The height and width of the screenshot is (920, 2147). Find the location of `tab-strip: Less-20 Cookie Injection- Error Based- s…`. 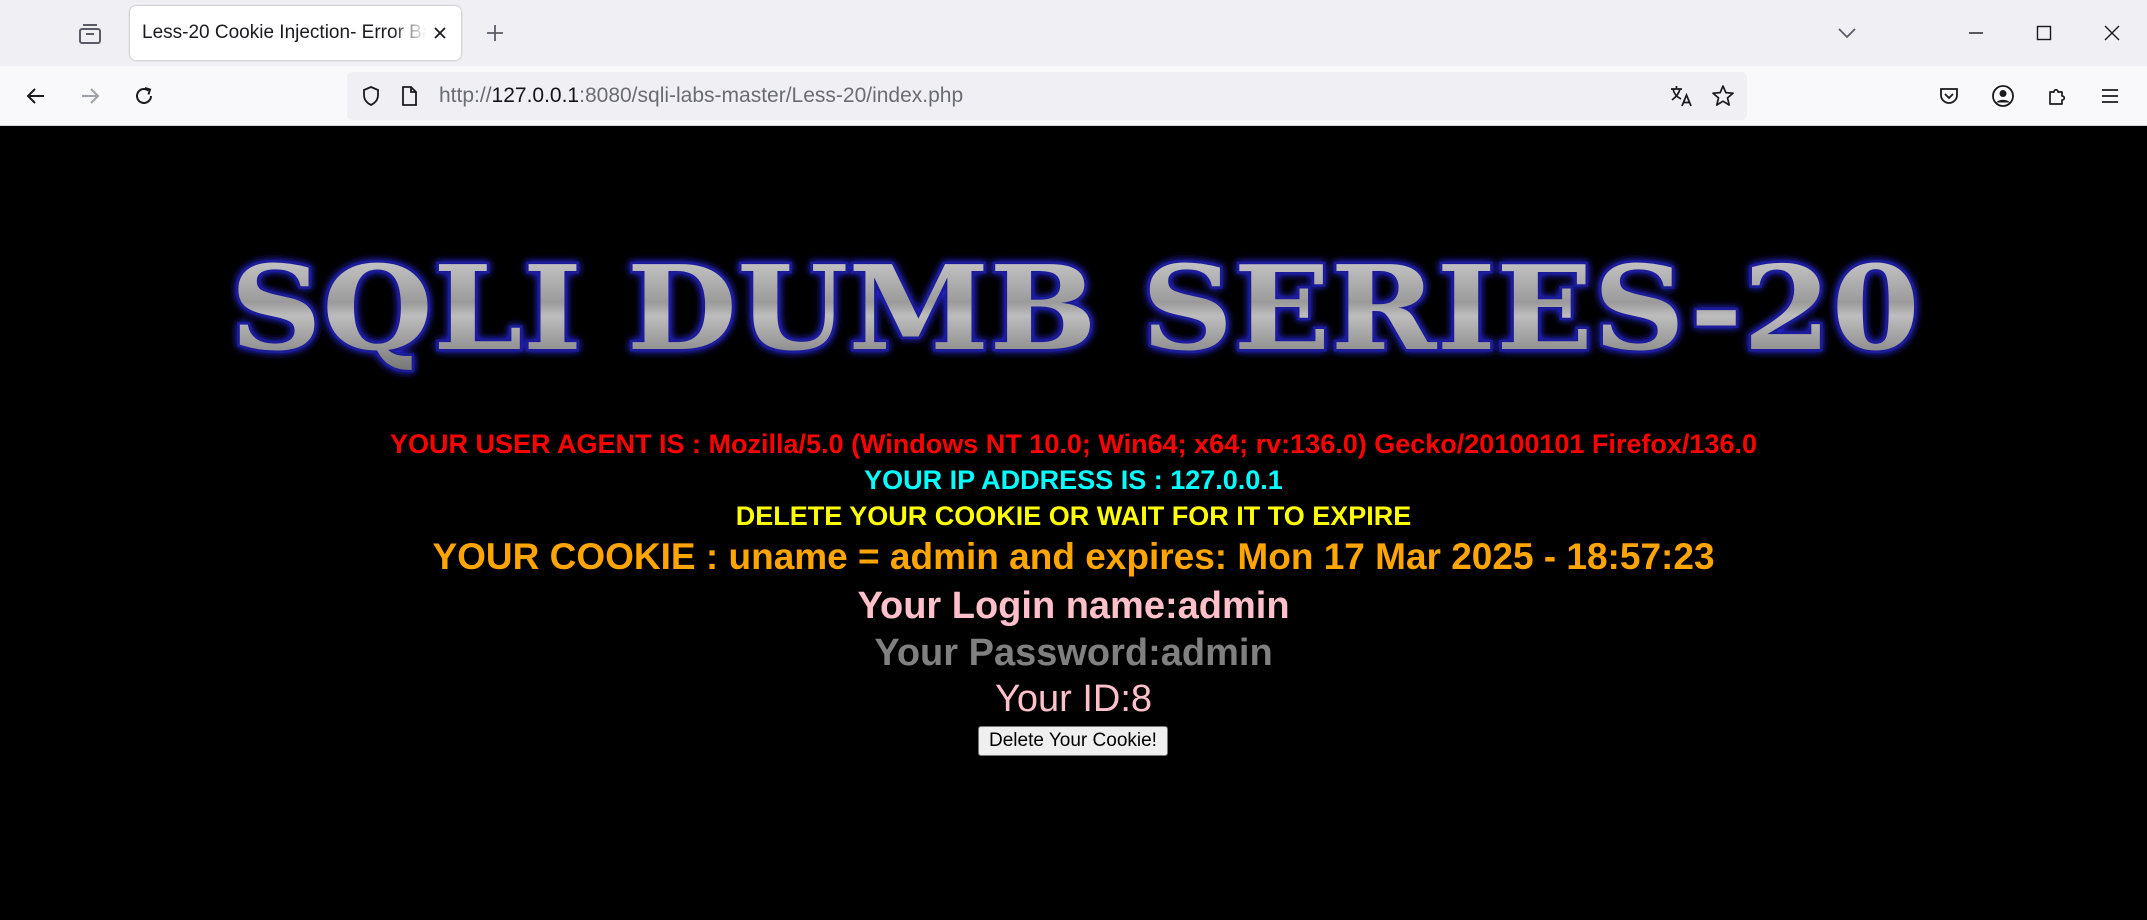

tab-strip: Less-20 Cookie Injection- Error Based- s… is located at coordinates (1073, 33).